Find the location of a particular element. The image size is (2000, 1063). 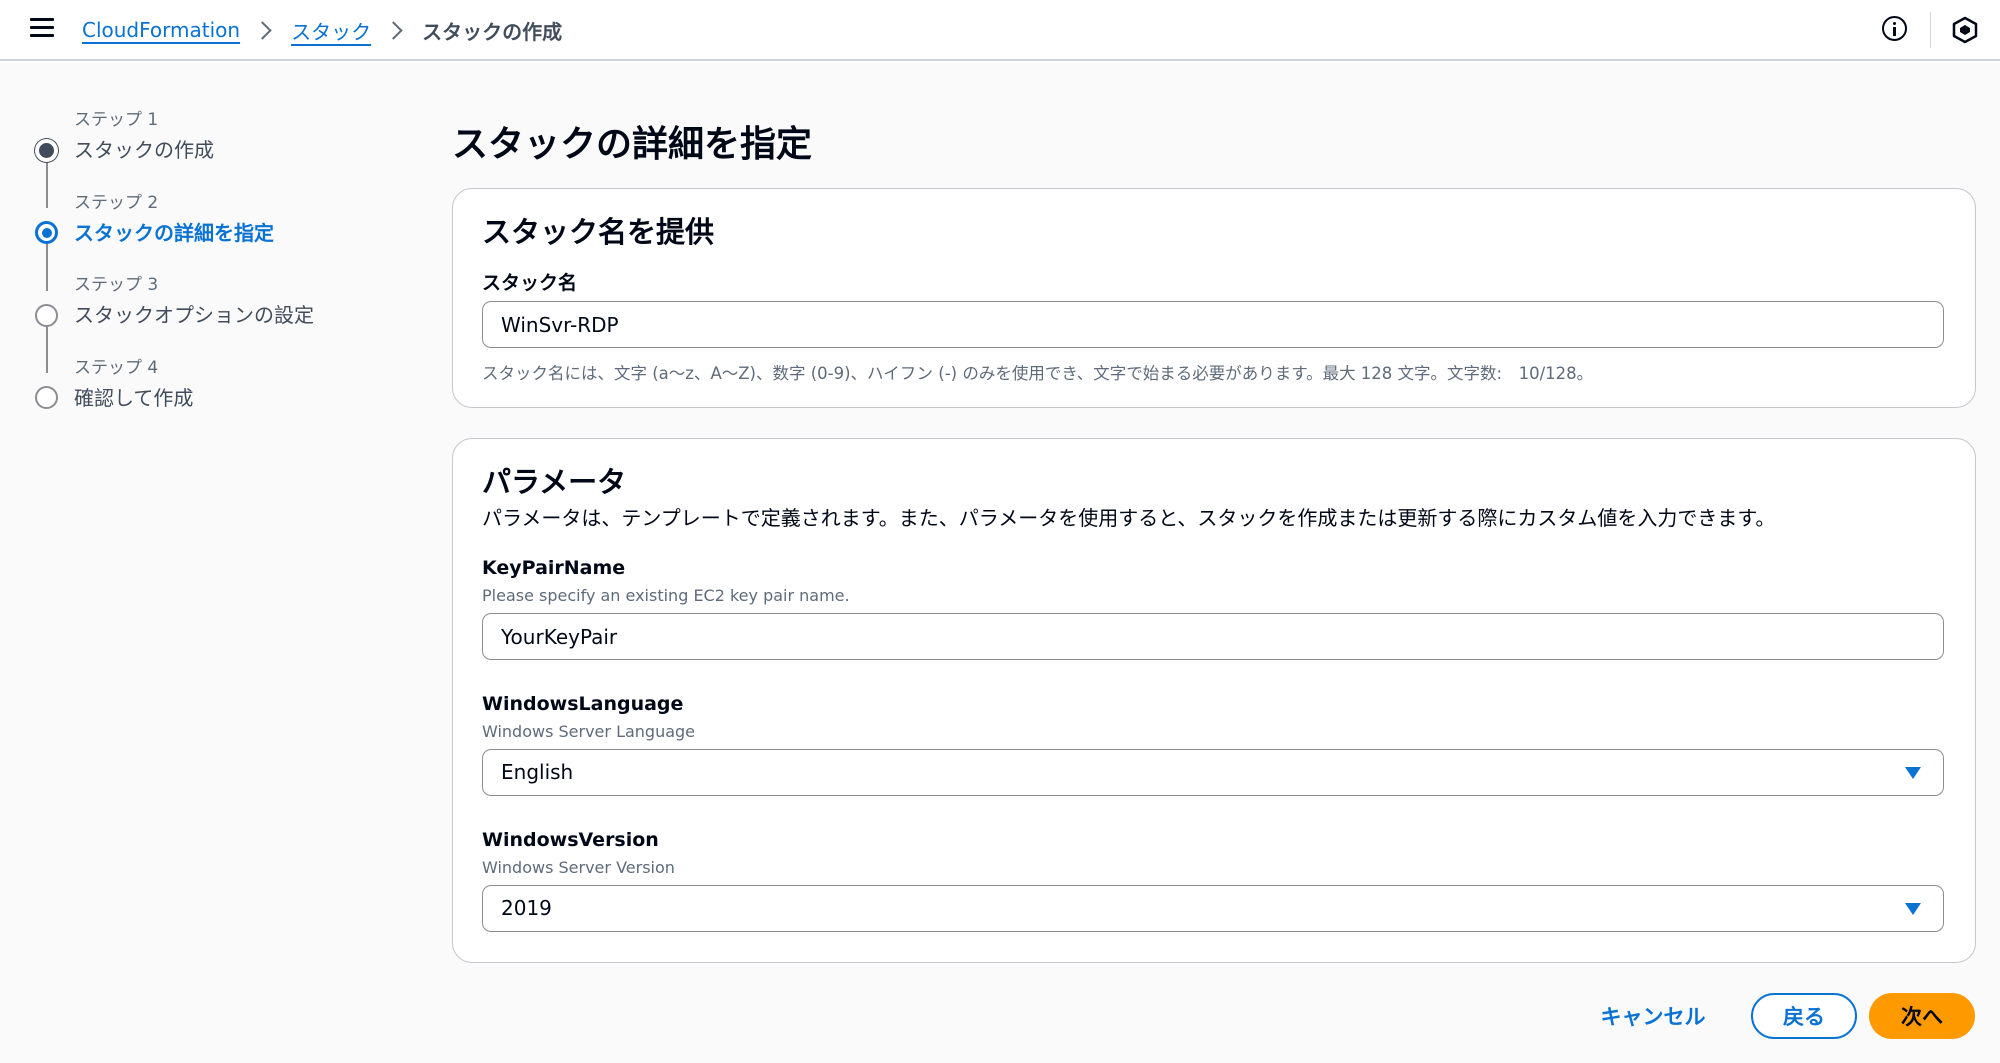

step-2-current-icon is located at coordinates (46, 232).